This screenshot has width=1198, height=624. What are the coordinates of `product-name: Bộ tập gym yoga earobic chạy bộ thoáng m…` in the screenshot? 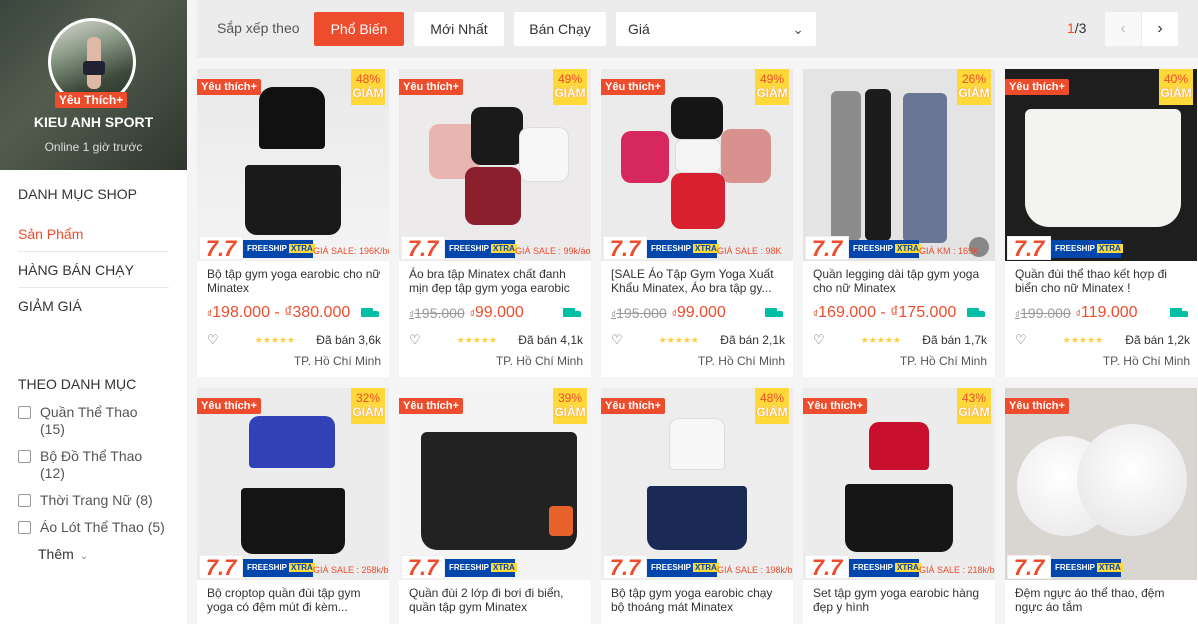 It's located at (698, 600).